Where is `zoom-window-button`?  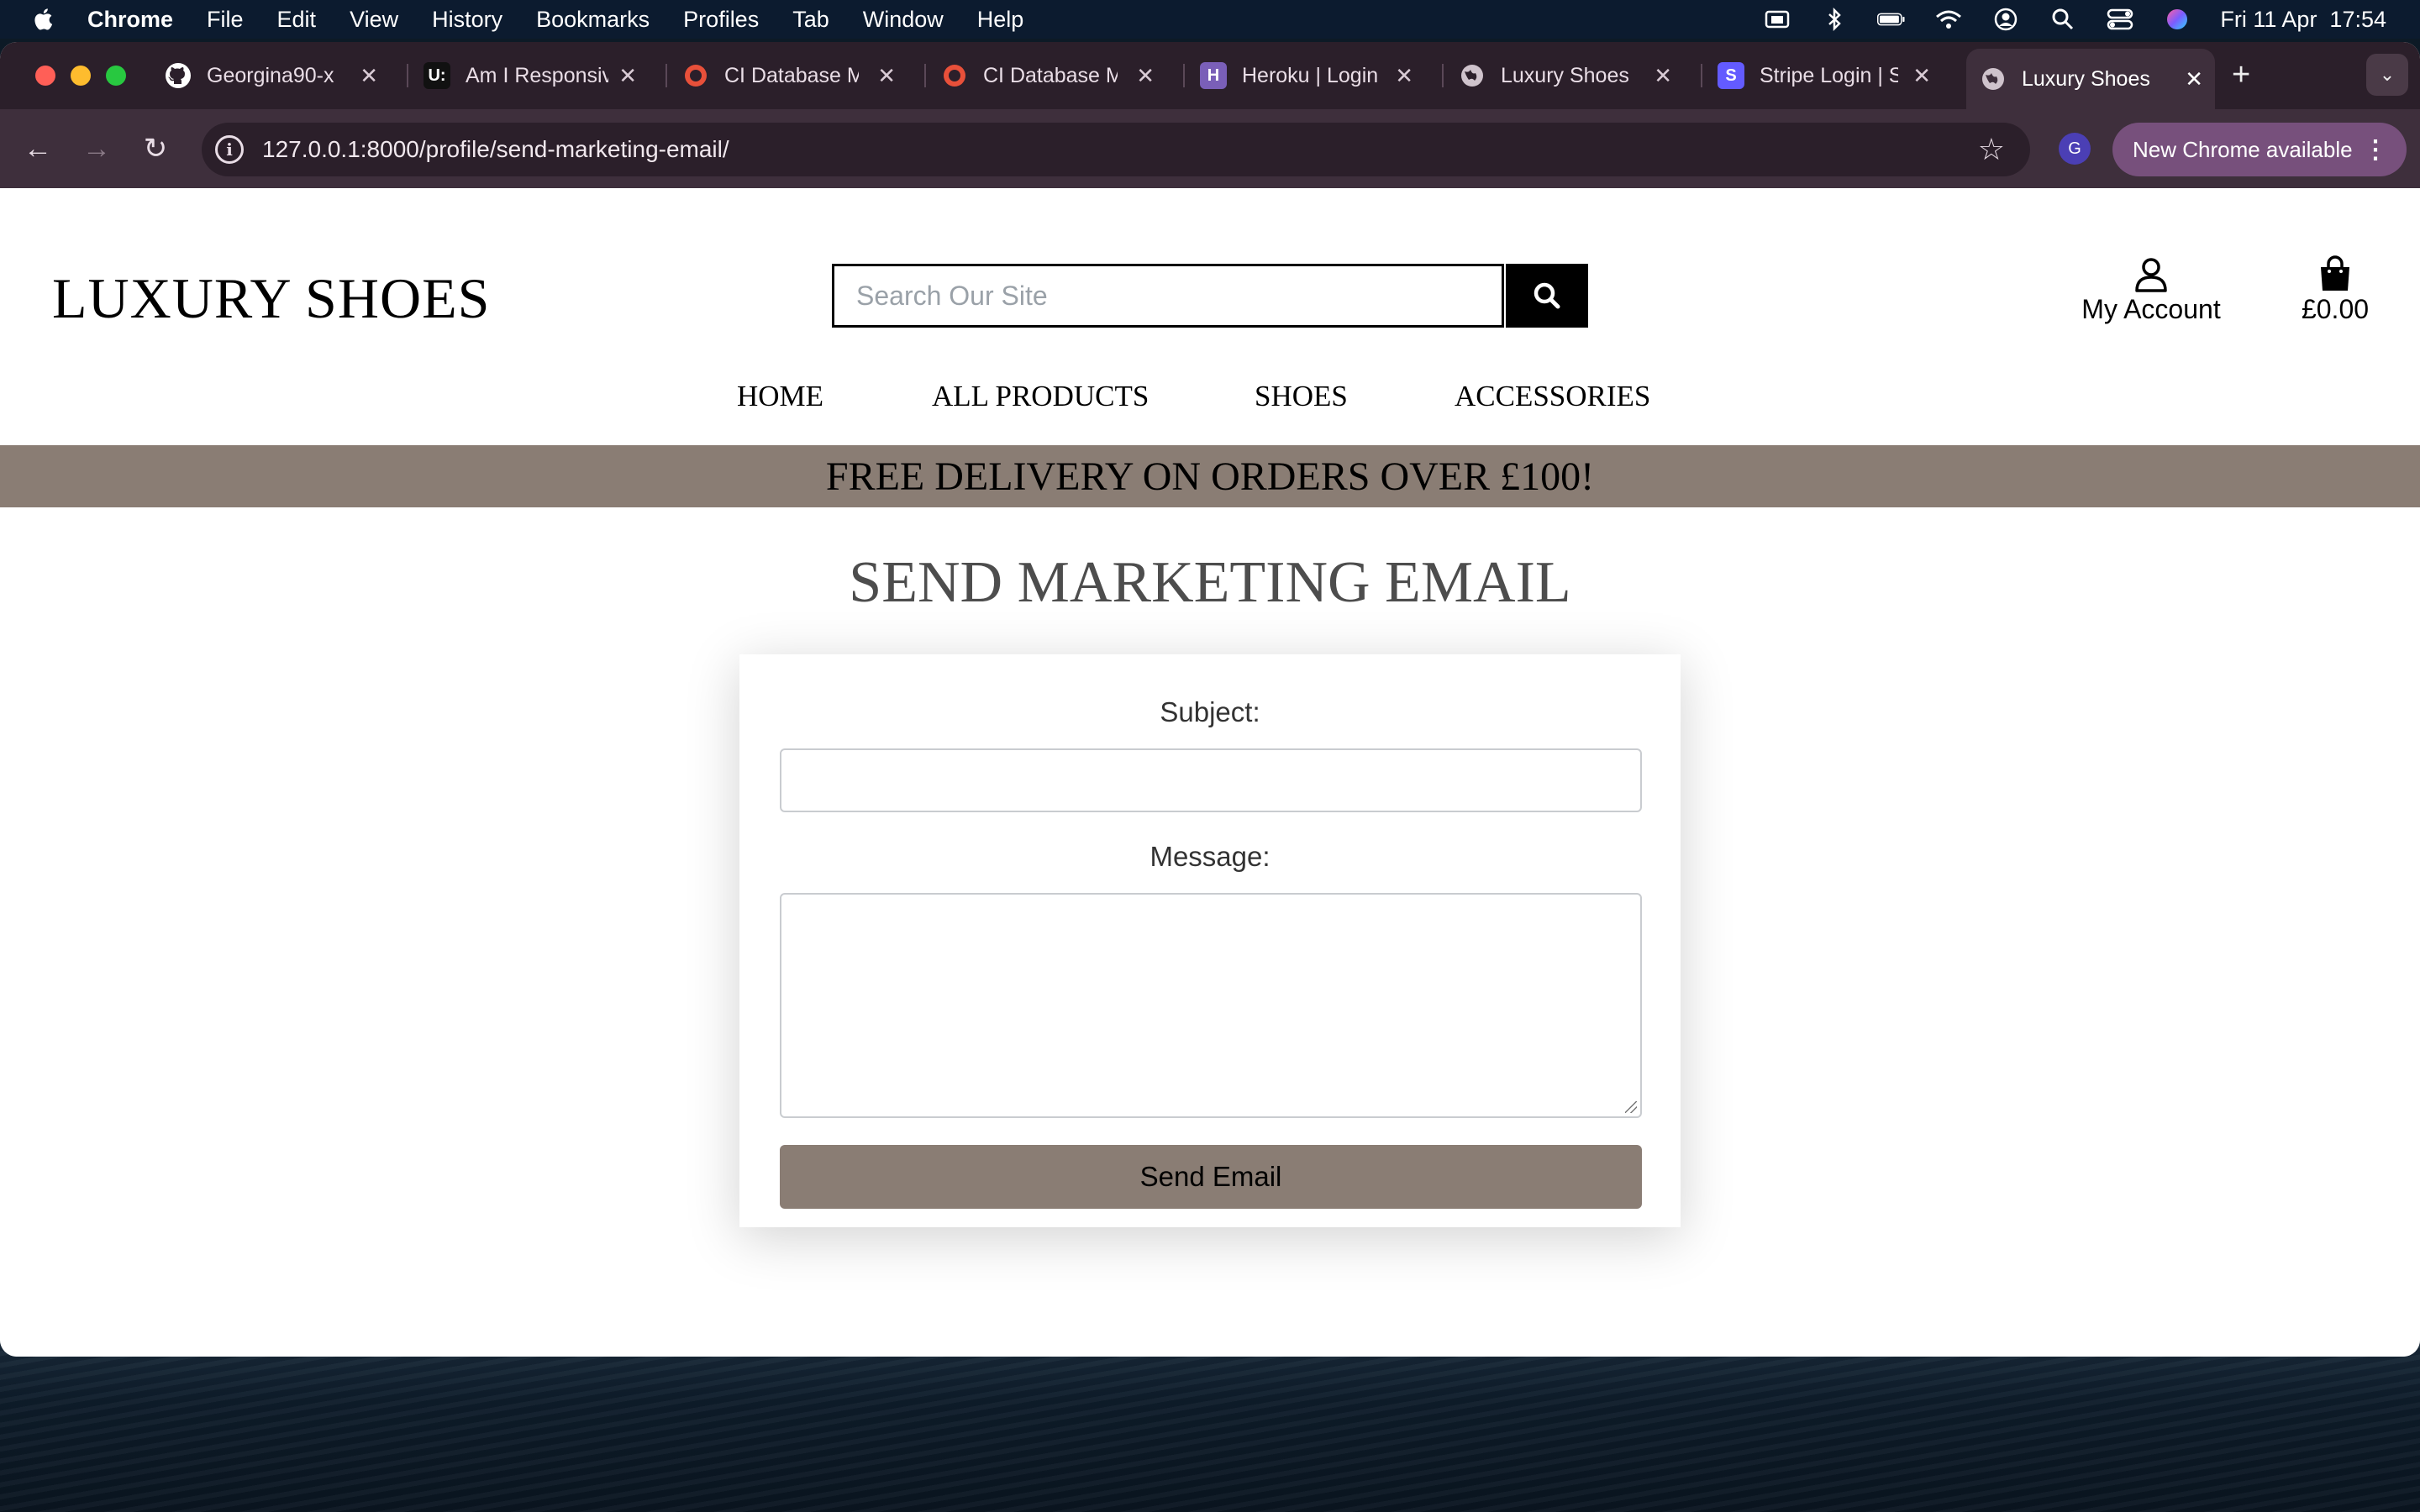
zoom-window-button is located at coordinates (116, 76).